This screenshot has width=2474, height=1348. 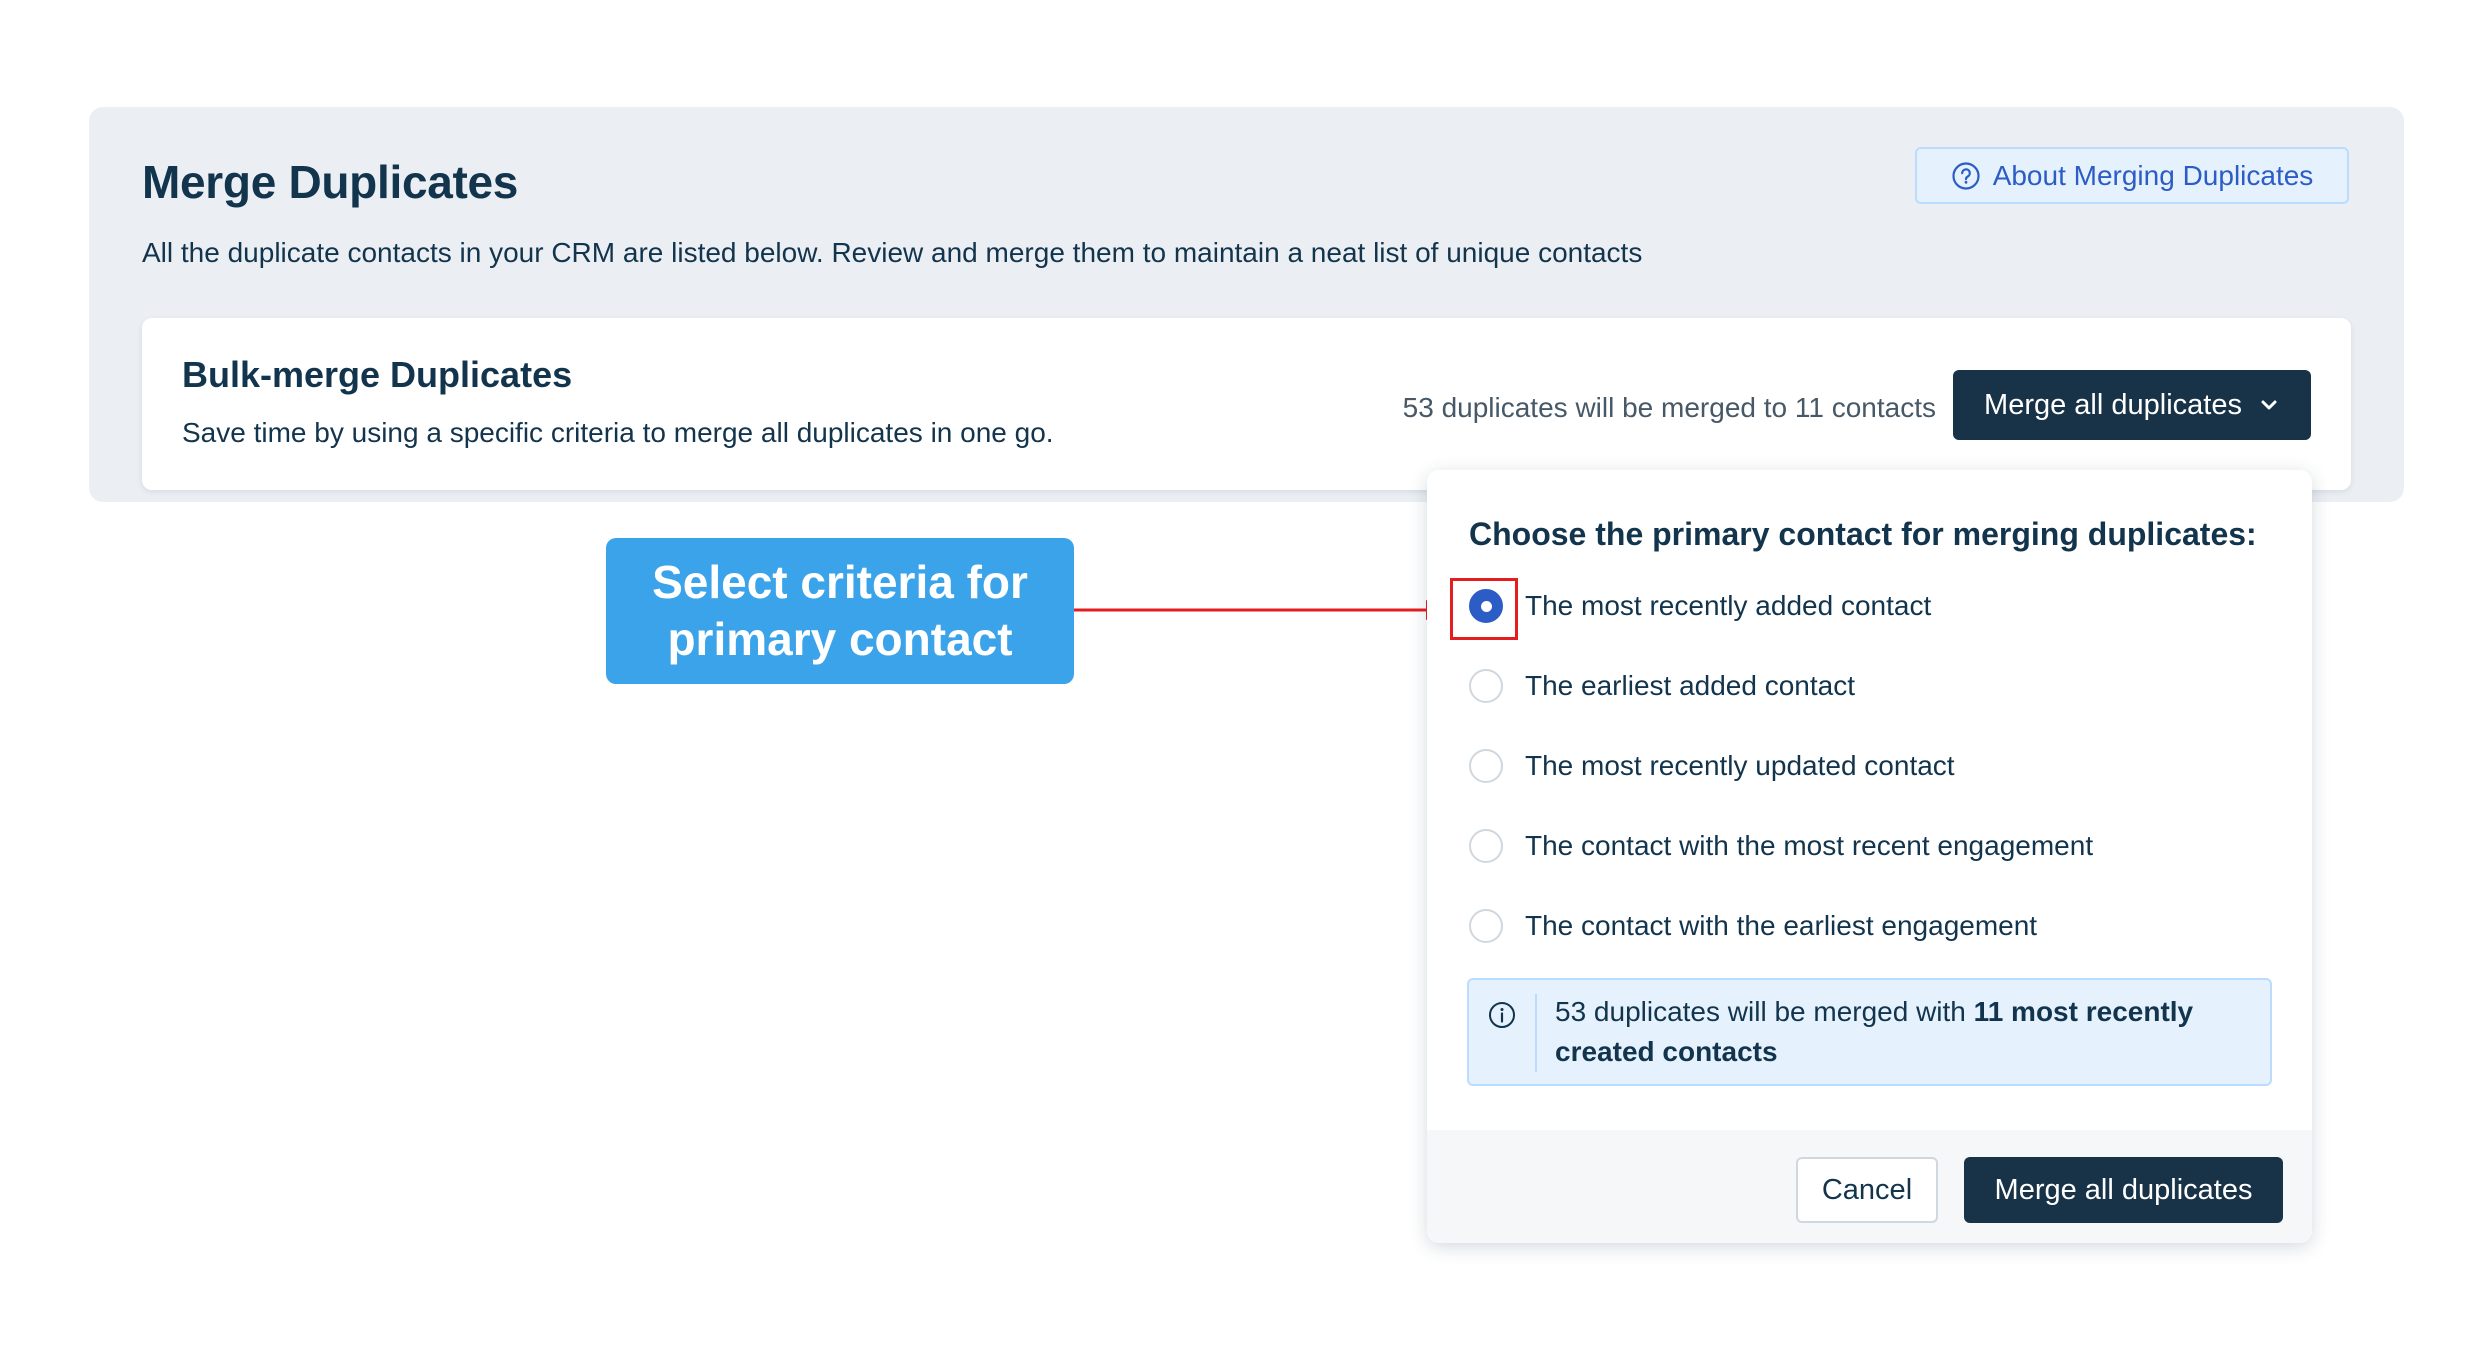 I want to click on radio-button-selected, so click(x=1486, y=606).